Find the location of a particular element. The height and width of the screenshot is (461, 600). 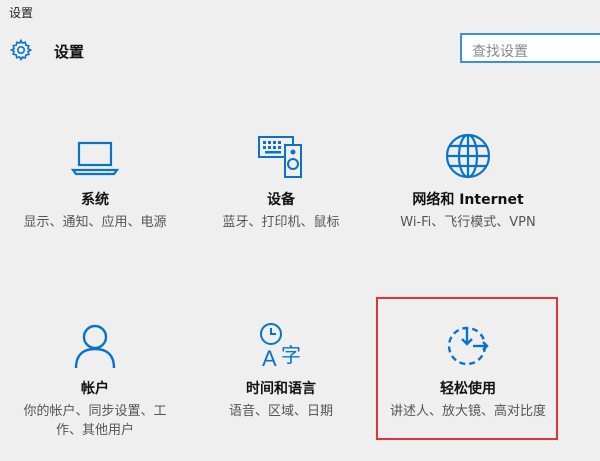

tile-name: 设备 is located at coordinates (281, 200).